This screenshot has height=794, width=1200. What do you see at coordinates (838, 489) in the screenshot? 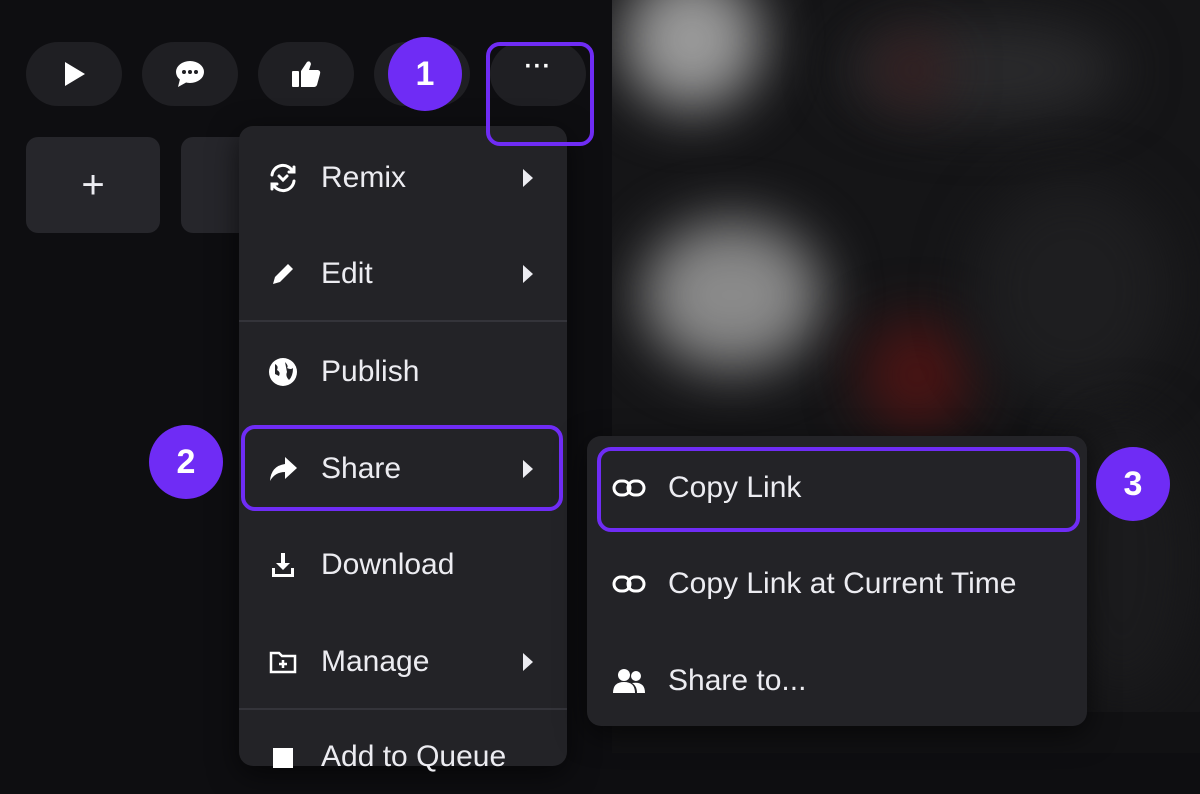
I see `highlight-copy-link` at bounding box center [838, 489].